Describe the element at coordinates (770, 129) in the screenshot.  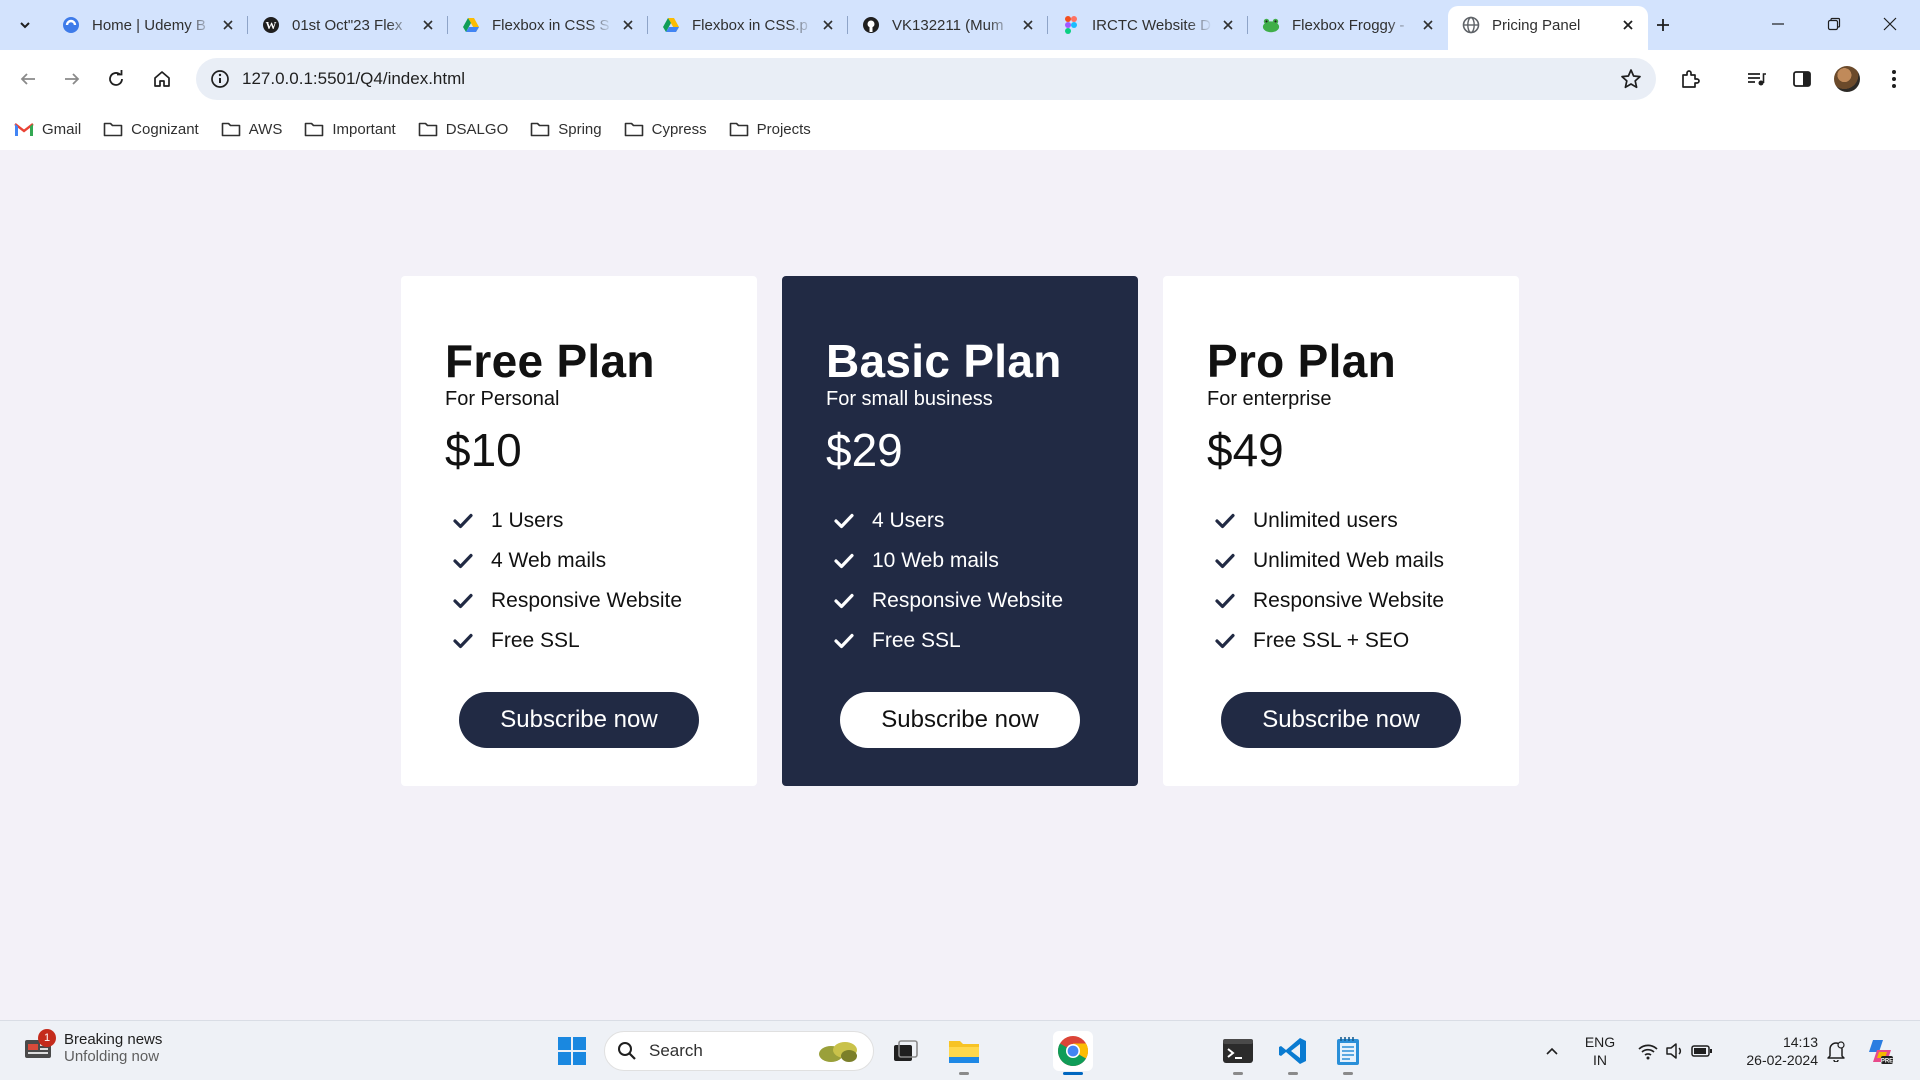
I see `bookmark-folder-projects: Projects` at that location.